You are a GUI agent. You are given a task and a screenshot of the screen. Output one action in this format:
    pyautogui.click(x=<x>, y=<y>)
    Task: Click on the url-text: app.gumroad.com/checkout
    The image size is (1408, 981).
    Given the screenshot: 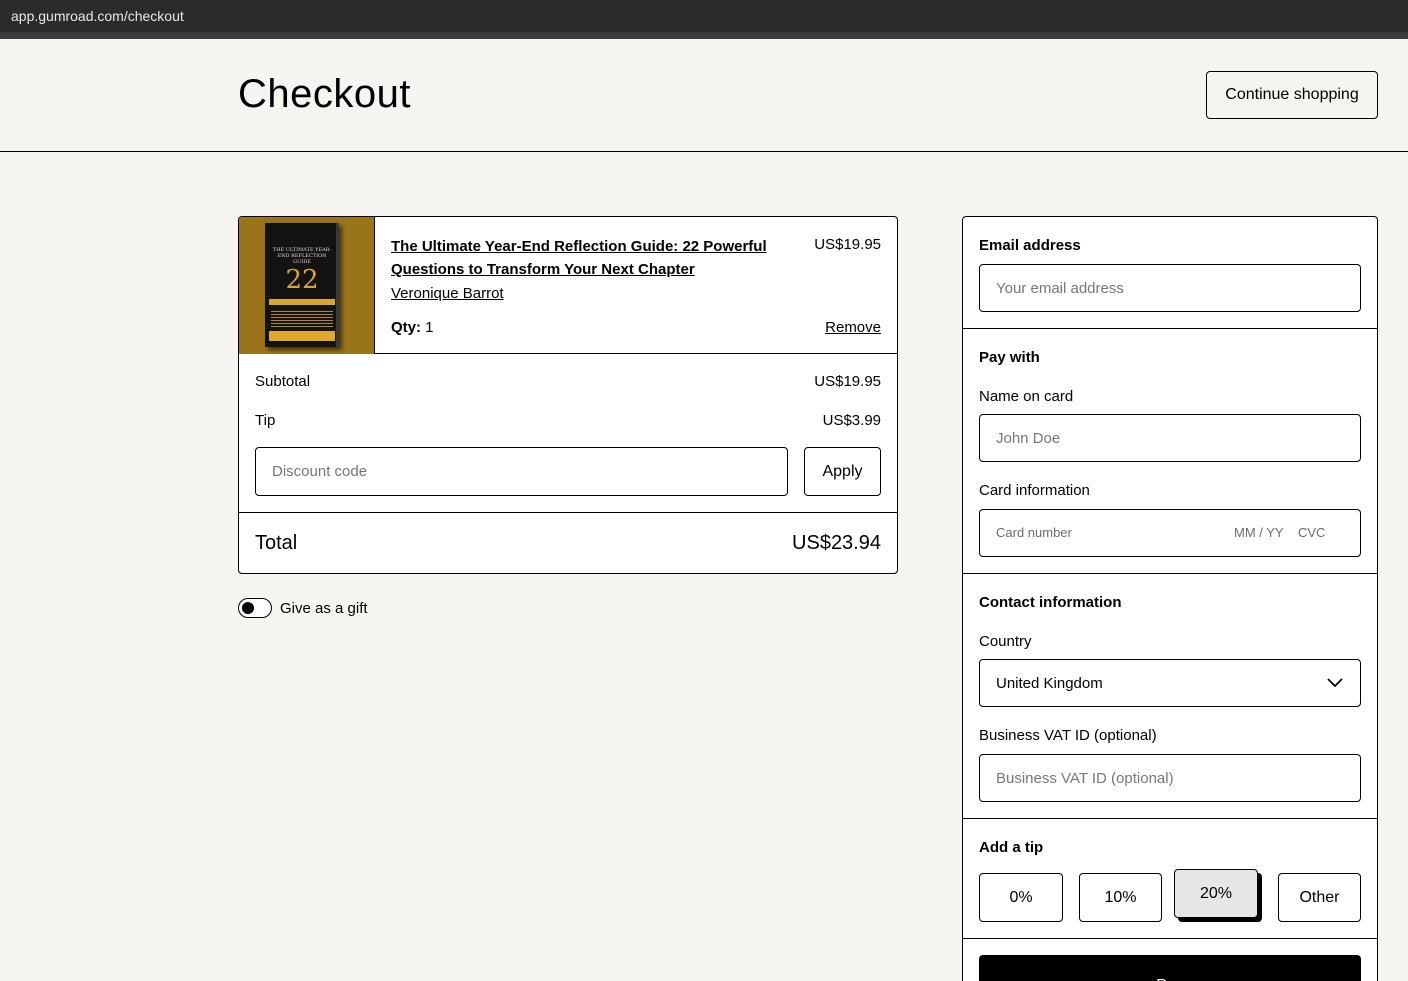 What is the action you would take?
    pyautogui.click(x=97, y=16)
    